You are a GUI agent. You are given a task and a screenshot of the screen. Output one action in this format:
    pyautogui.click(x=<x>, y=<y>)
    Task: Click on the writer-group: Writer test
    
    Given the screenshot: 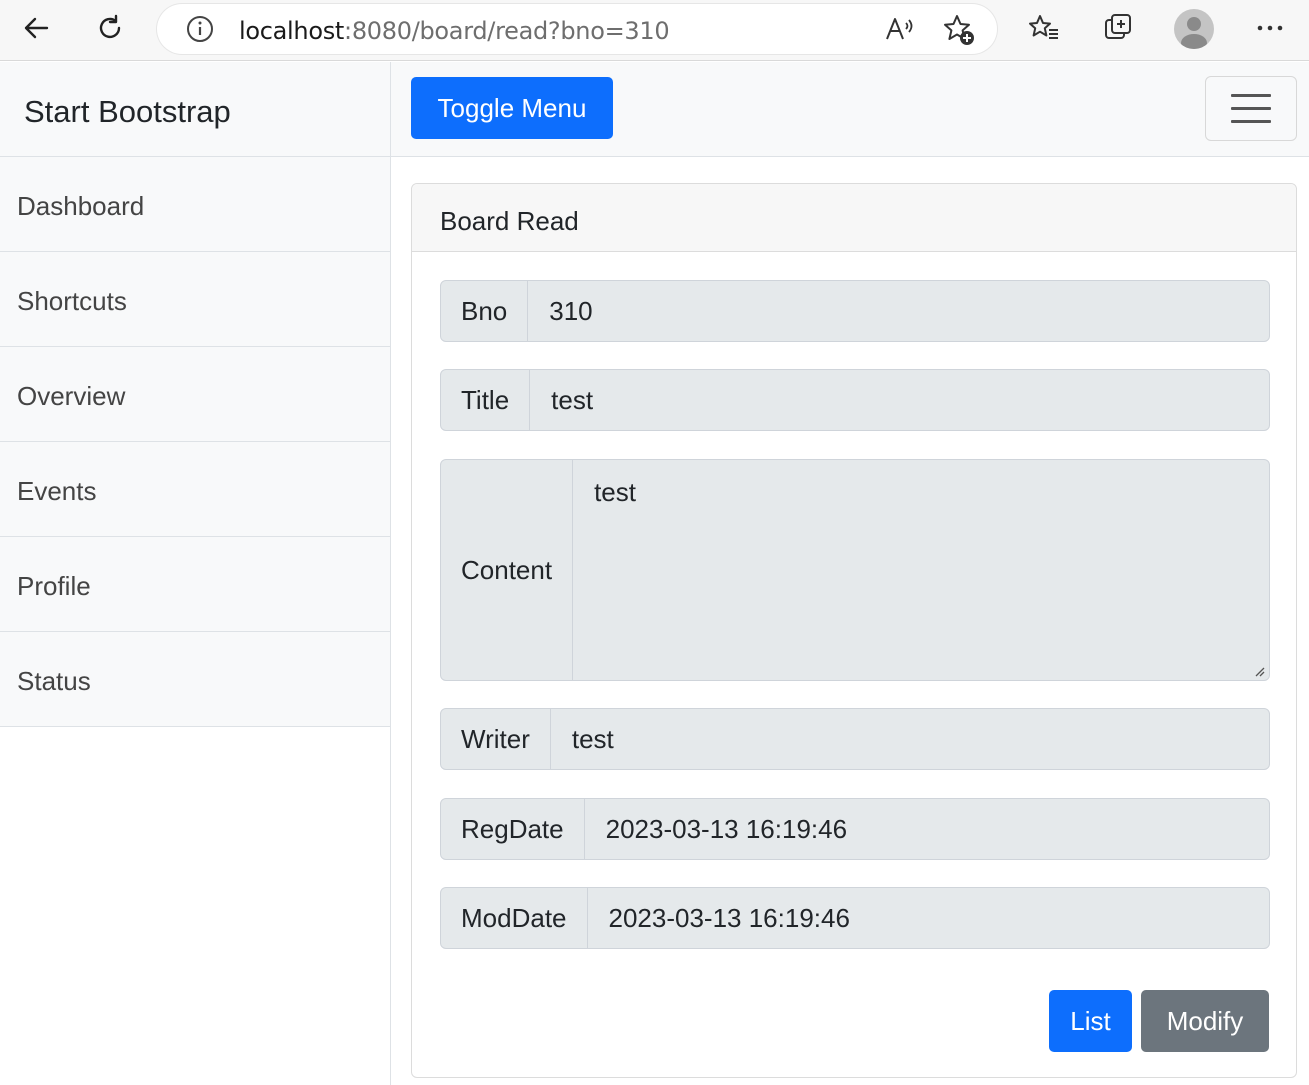 What is the action you would take?
    pyautogui.click(x=855, y=739)
    